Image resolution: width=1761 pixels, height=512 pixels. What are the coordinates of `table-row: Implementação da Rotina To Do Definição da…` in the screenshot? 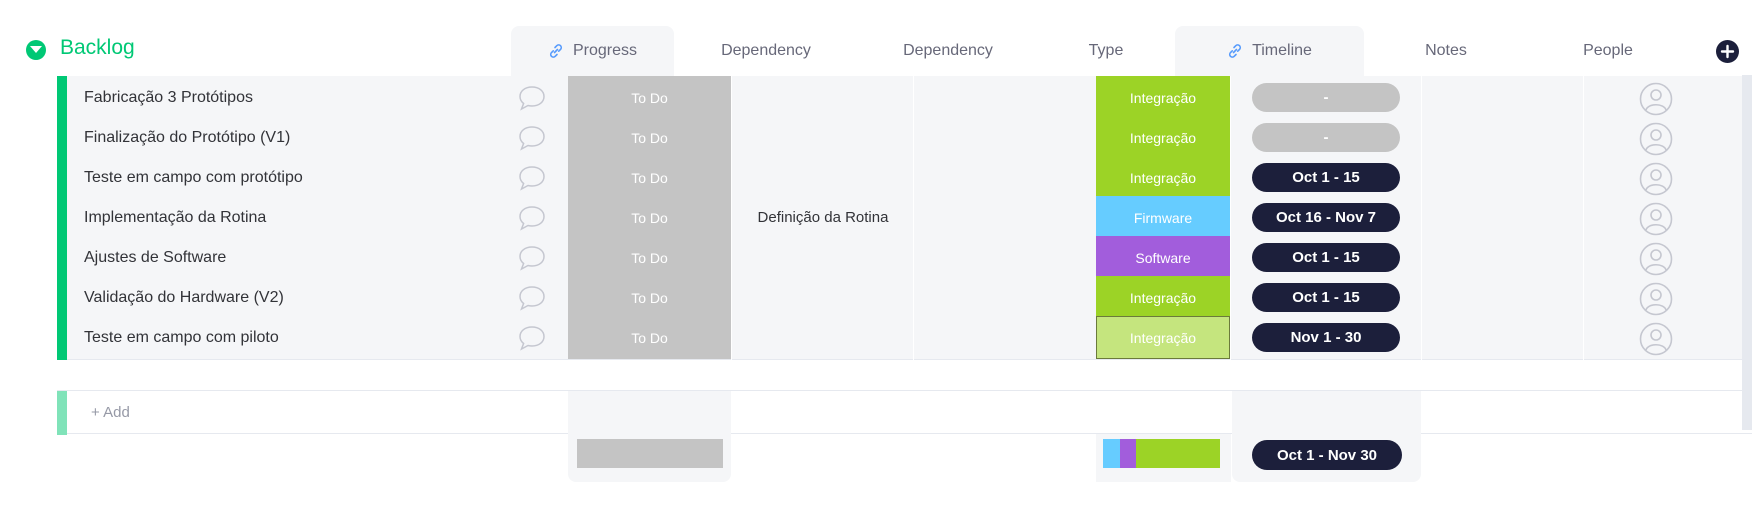 It's located at (904, 218).